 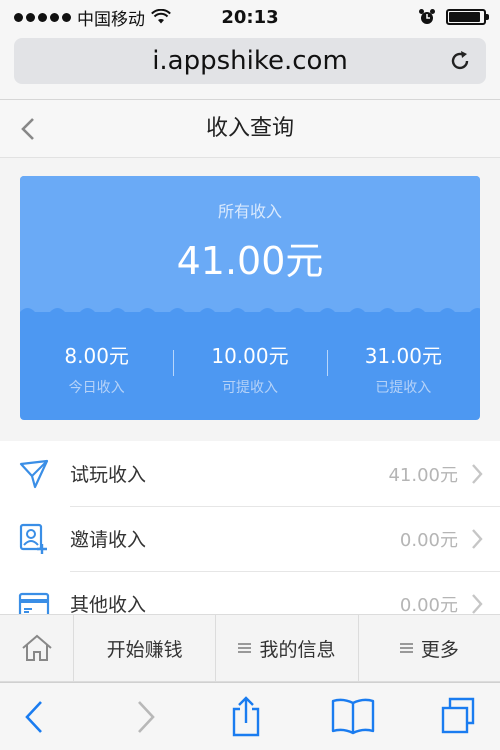 I want to click on list-item-label: 邀请收入, so click(x=108, y=540).